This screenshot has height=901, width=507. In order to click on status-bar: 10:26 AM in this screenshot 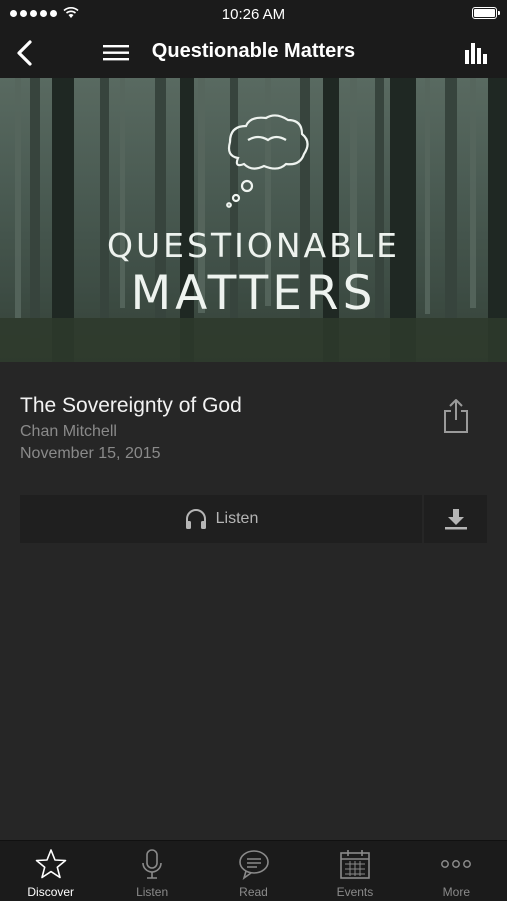, I will do `click(253, 14)`.